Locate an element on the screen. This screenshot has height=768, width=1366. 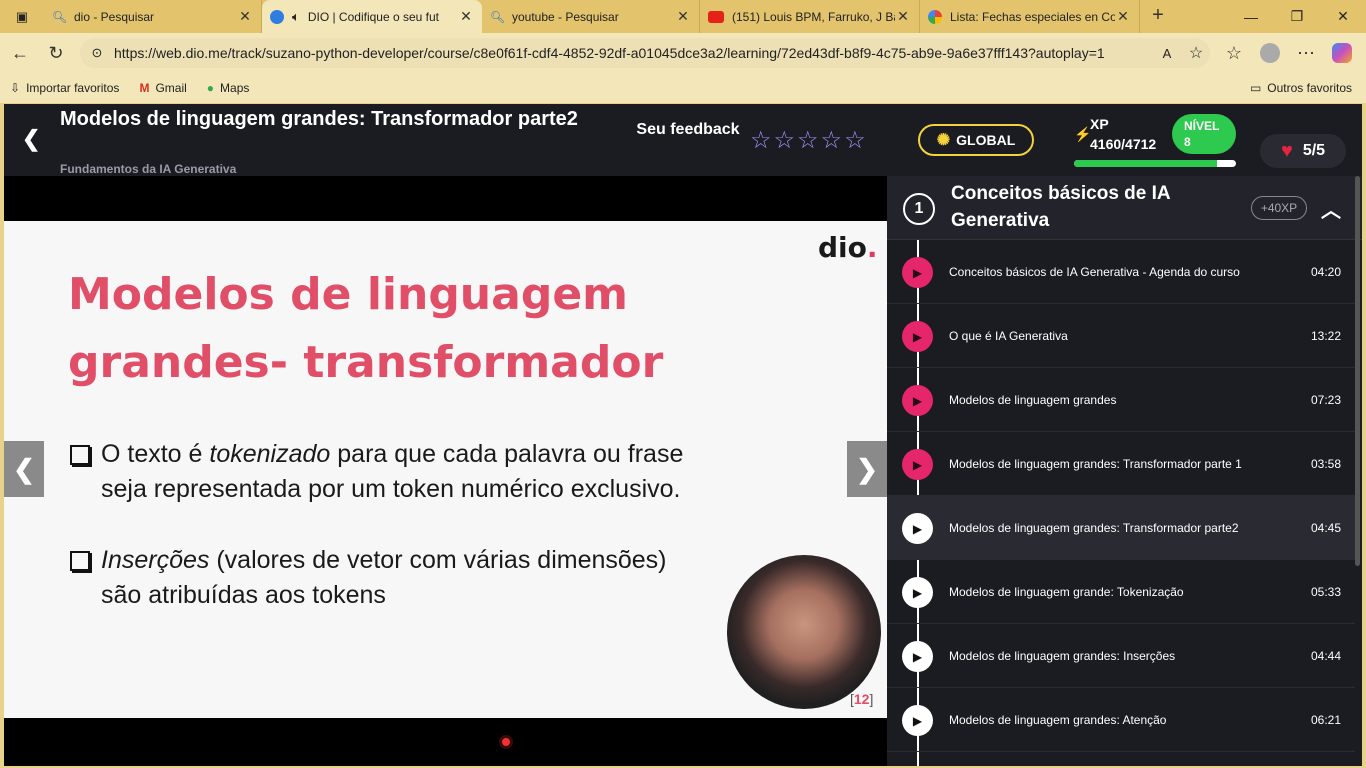
other-favorites: ▭ Outros favoritos is located at coordinates (1301, 88).